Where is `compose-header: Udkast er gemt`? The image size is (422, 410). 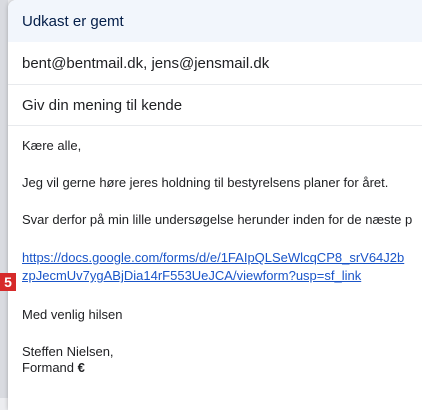 compose-header: Udkast er gemt is located at coordinates (215, 21).